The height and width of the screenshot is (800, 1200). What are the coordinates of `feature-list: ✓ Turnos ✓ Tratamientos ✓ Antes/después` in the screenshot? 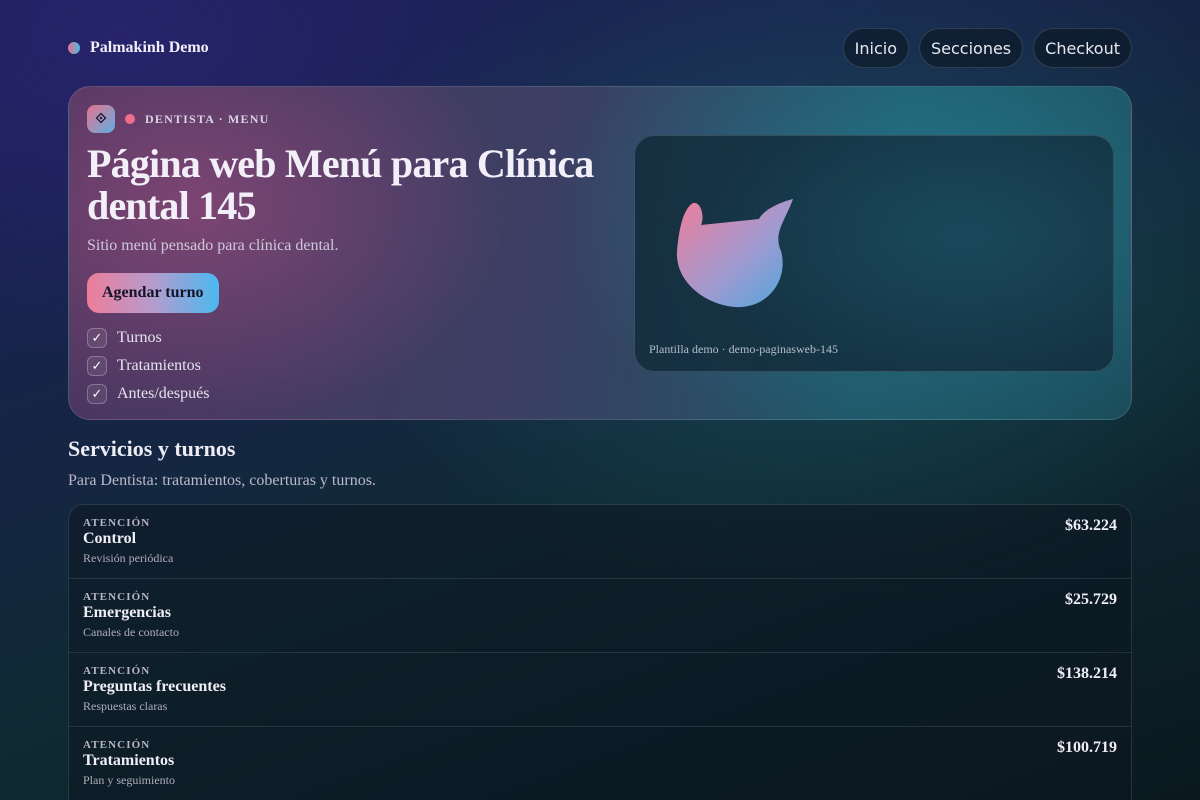 It's located at (148, 366).